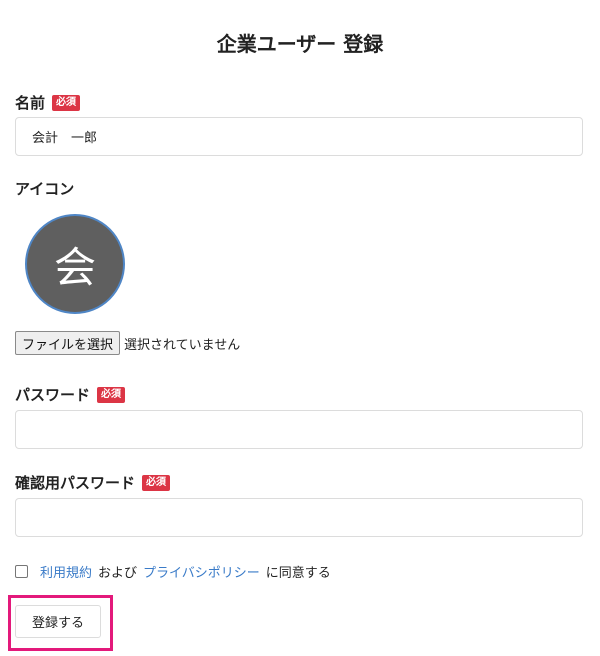 This screenshot has height=656, width=600. What do you see at coordinates (30, 103) in the screenshot?
I see `name-label: 名前` at bounding box center [30, 103].